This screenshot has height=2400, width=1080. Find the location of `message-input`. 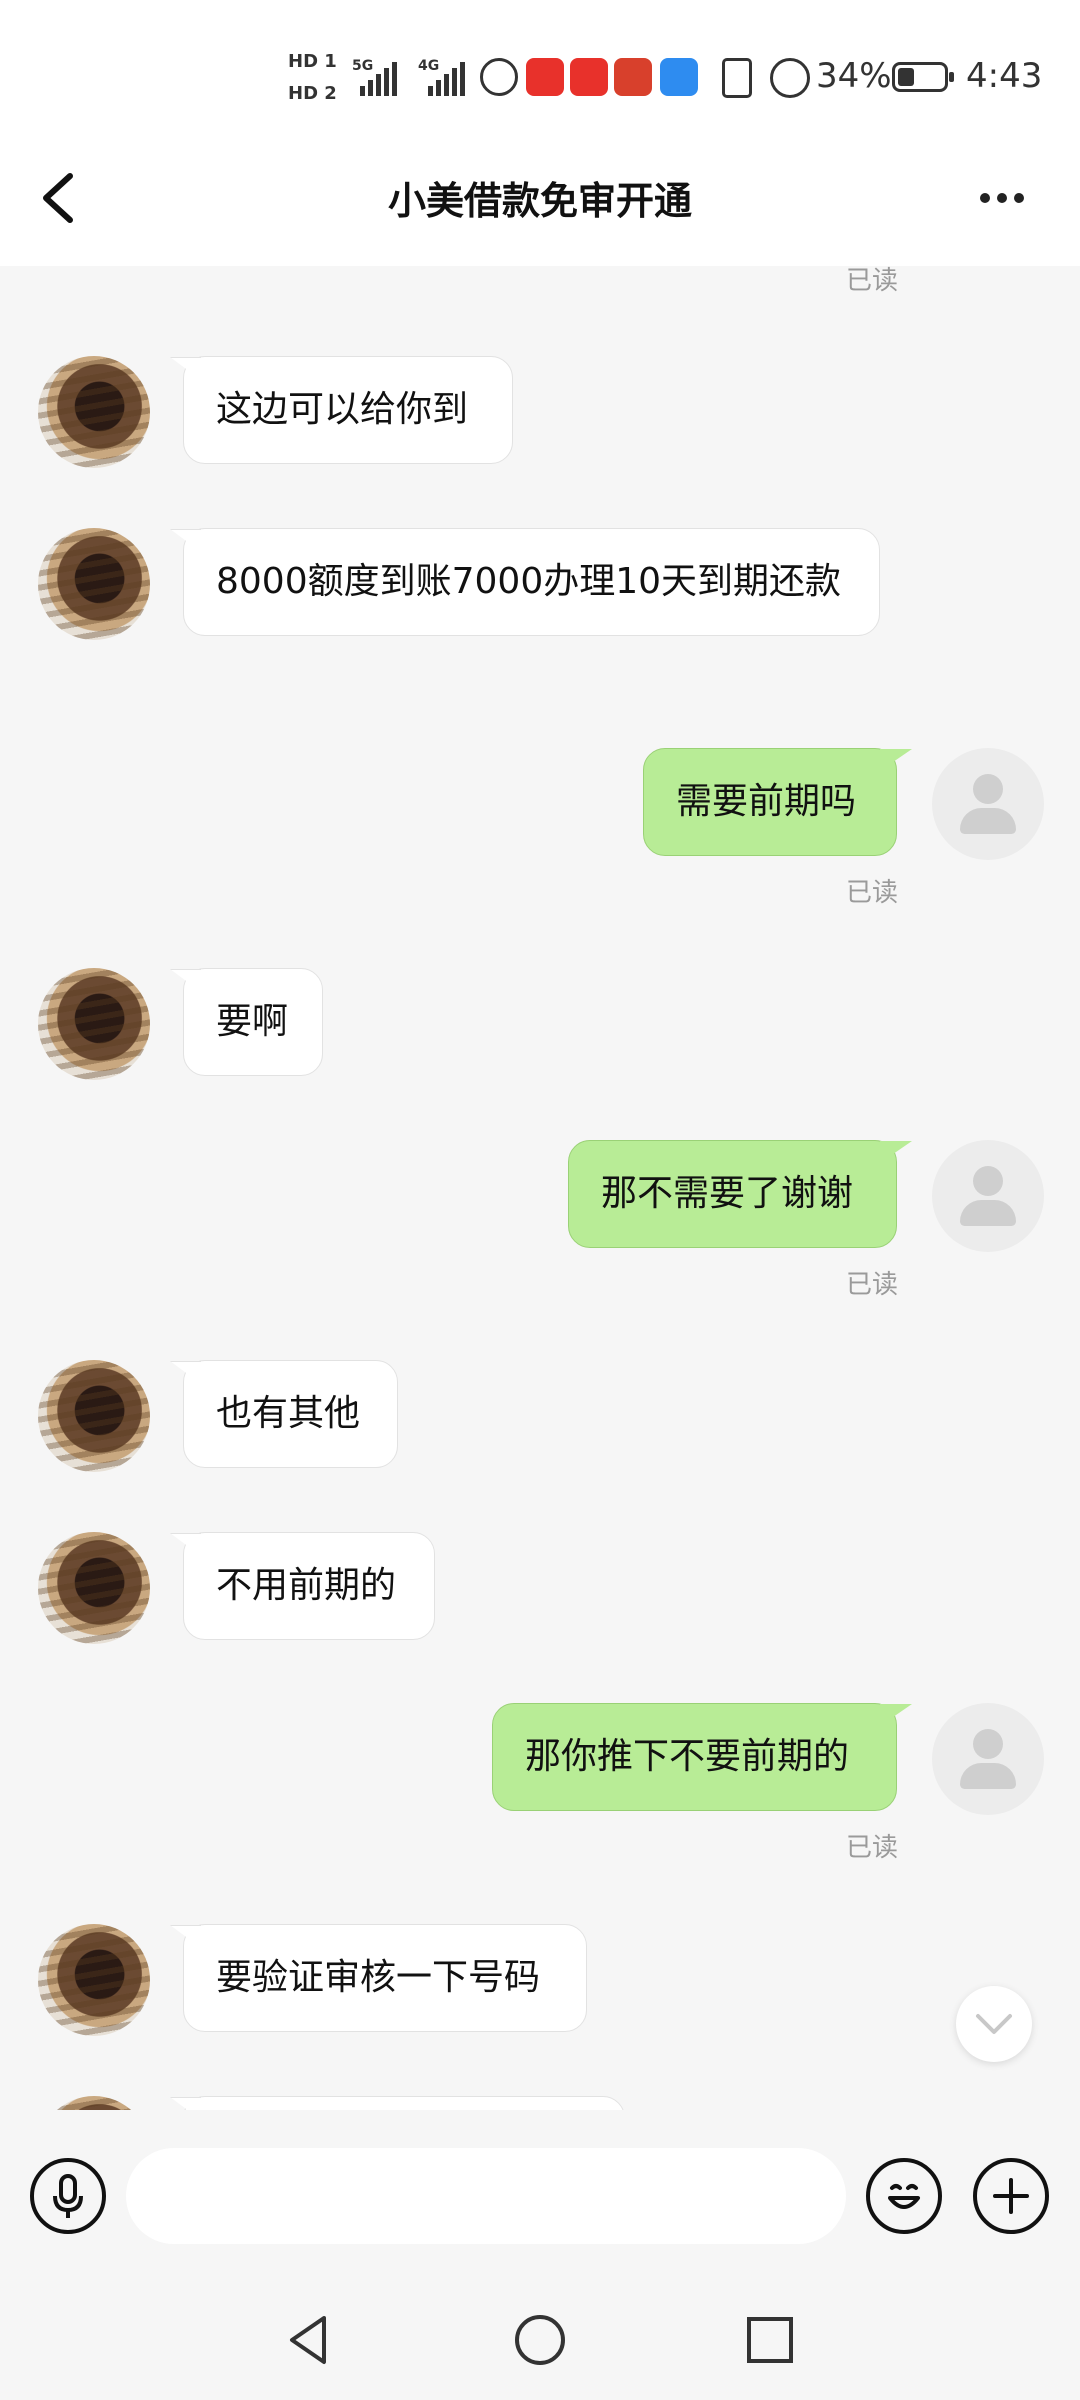

message-input is located at coordinates (486, 2196).